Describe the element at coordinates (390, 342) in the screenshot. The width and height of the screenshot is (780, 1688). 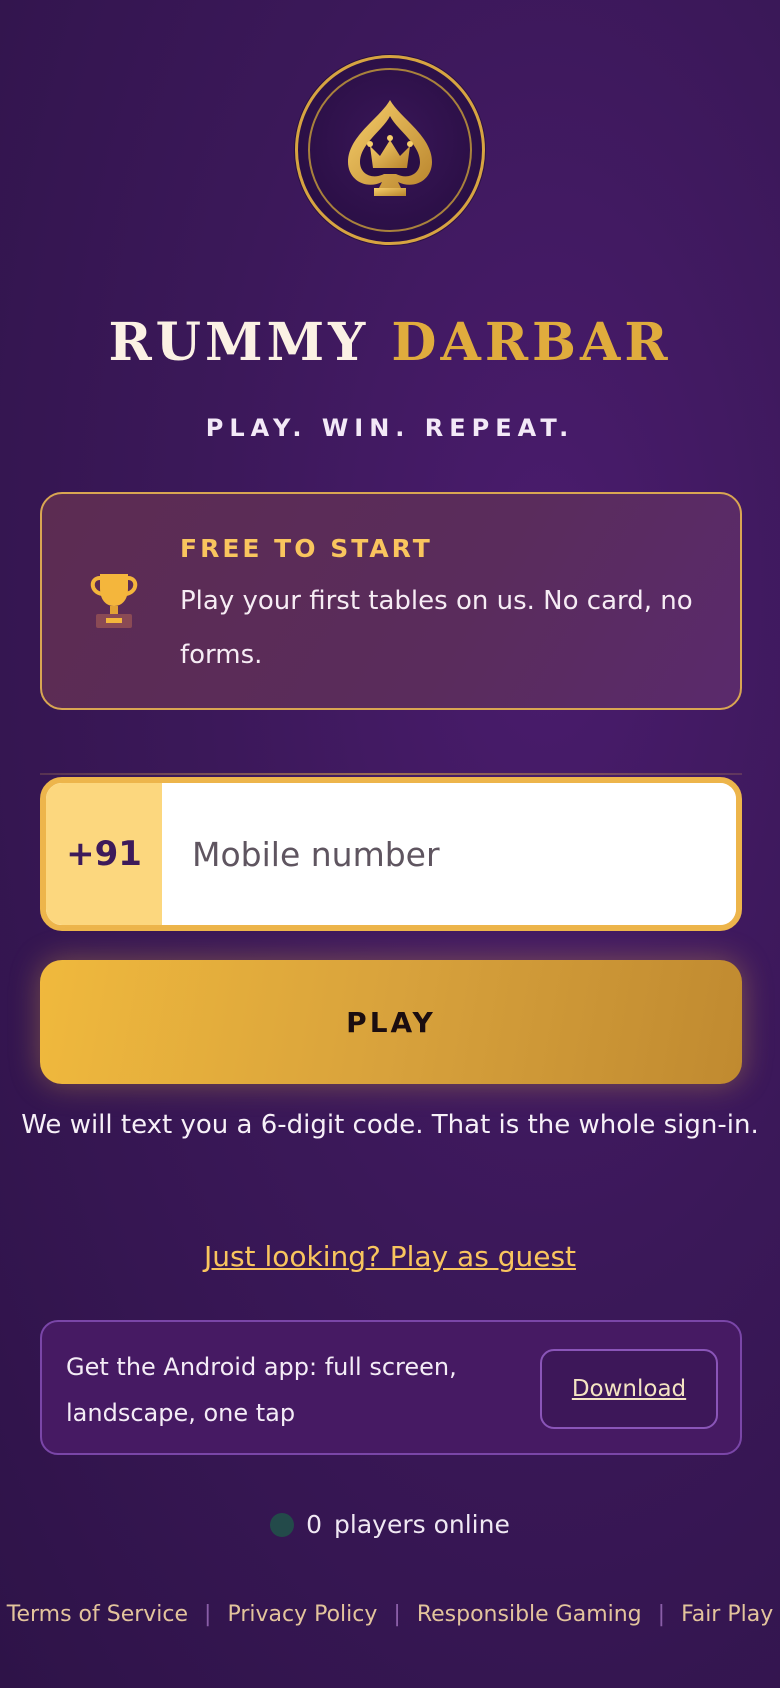
I see `brand-title: RUMMY DARBAR` at that location.